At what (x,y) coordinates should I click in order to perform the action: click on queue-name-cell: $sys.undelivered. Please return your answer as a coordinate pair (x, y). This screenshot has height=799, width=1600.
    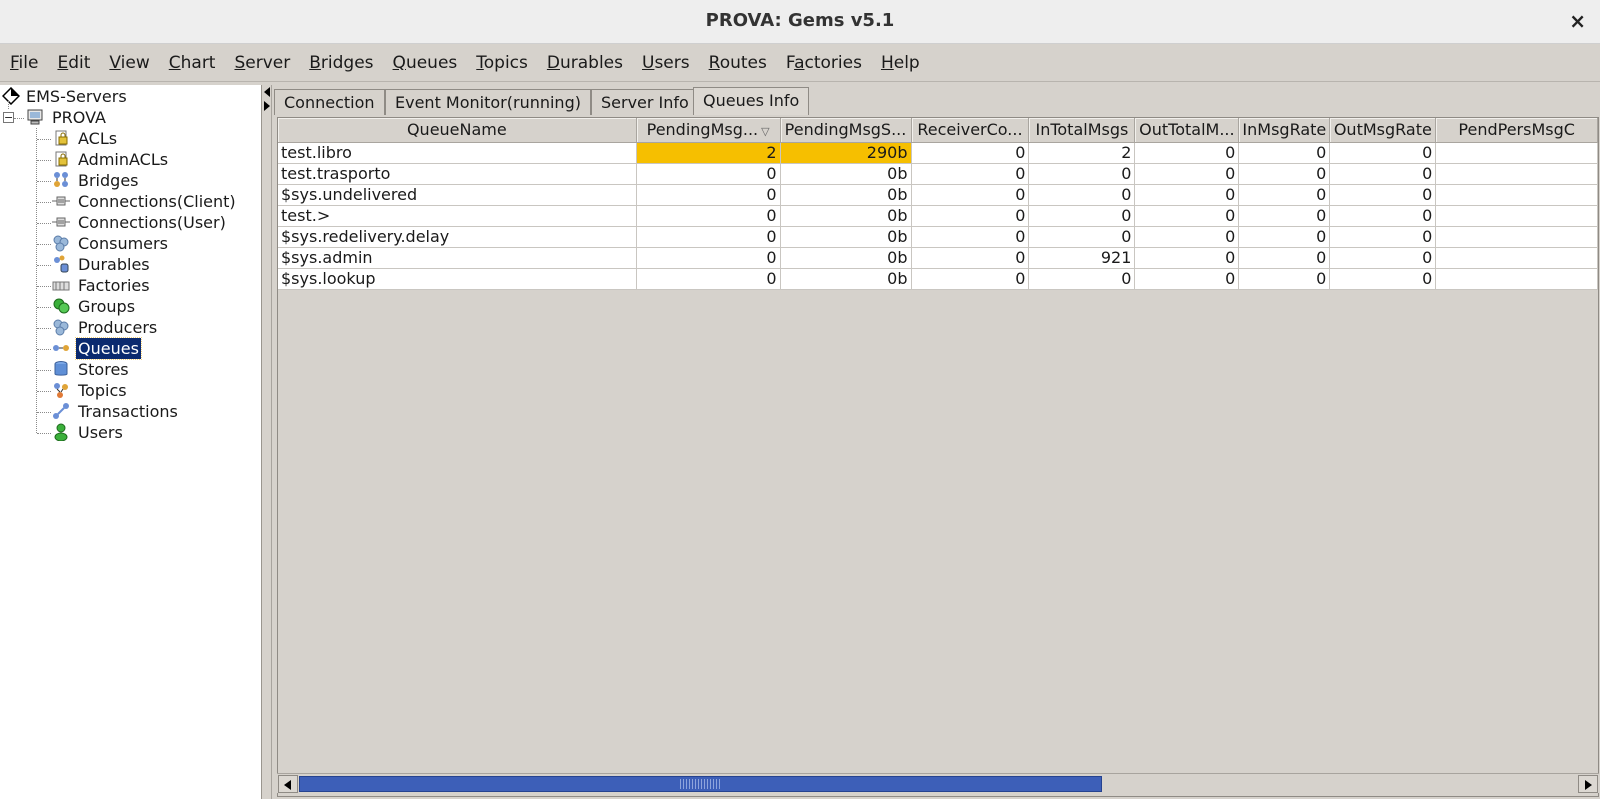
    Looking at the image, I should click on (457, 195).